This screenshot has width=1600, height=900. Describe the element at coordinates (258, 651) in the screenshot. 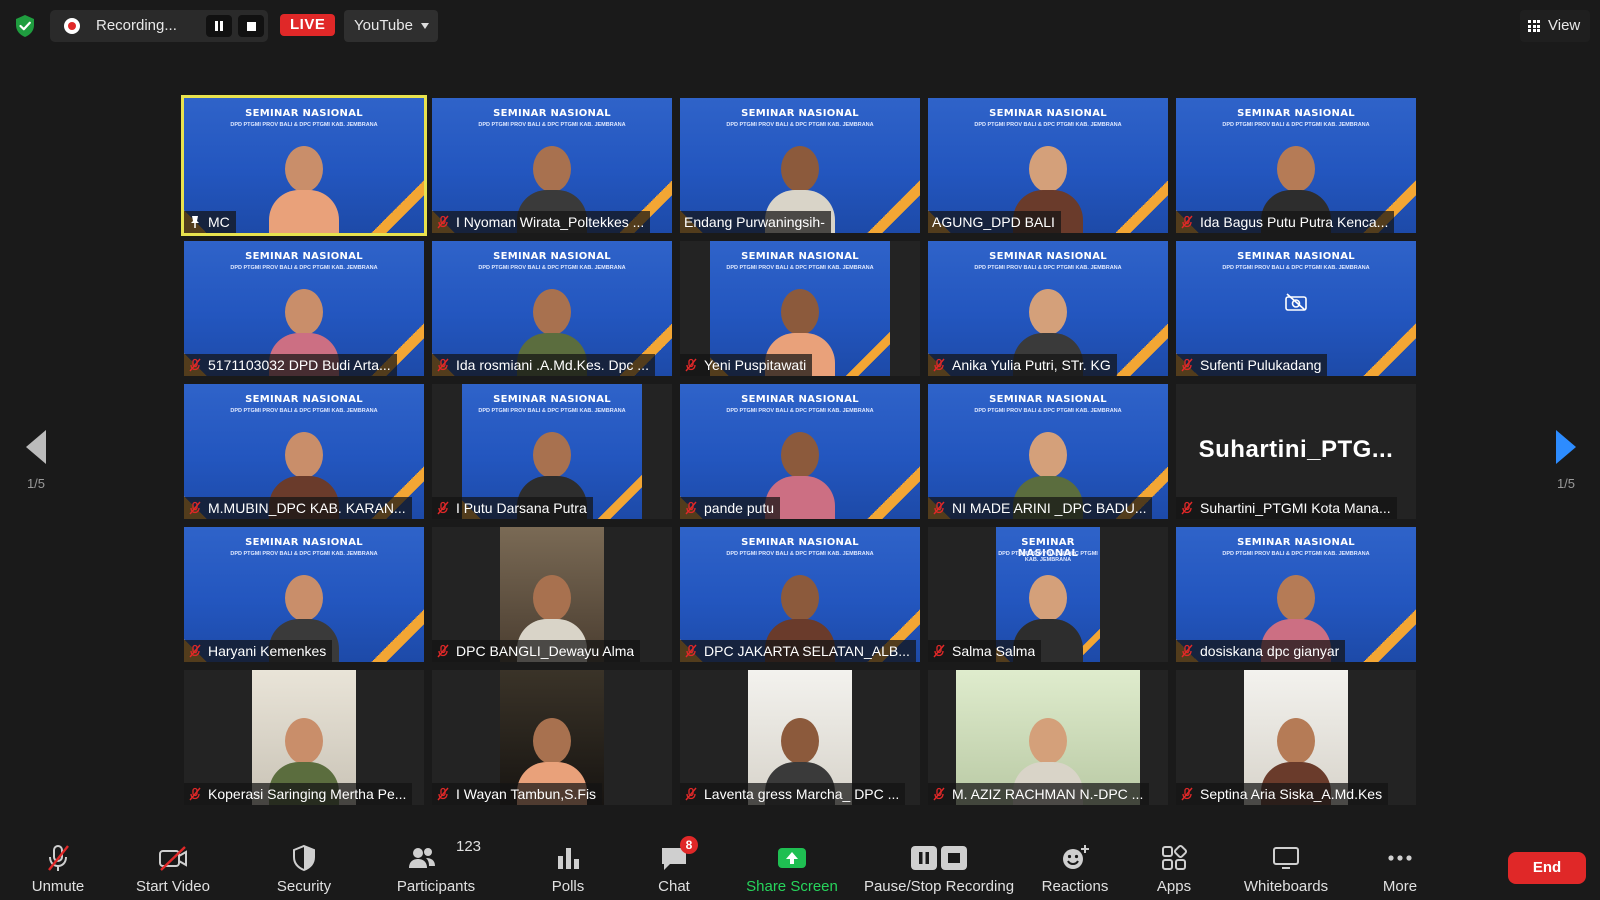

I see `participant-name-bar: Haryani Kemenkes` at that location.